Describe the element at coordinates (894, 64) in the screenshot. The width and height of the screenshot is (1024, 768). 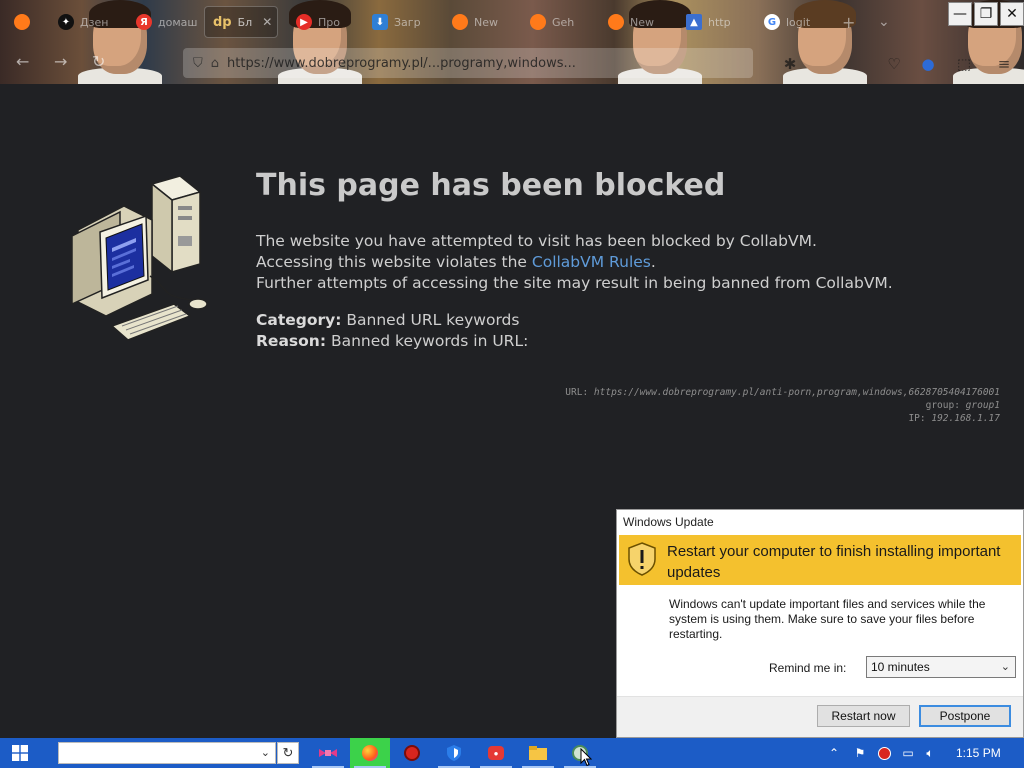
I see `pocket-icon: ♡` at that location.